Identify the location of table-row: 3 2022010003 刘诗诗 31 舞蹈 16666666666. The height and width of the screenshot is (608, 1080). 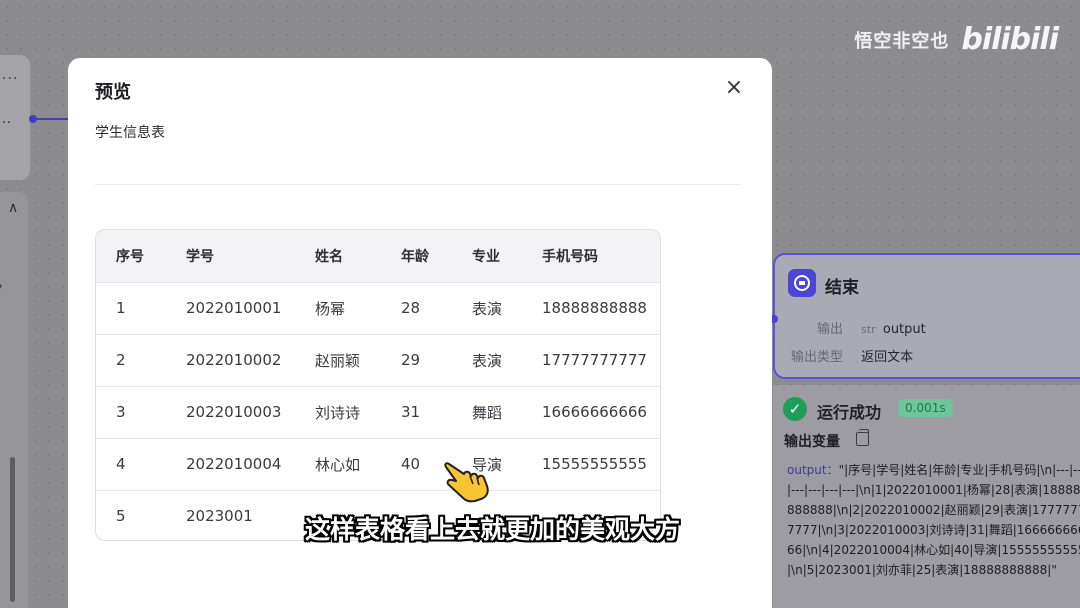
(378, 411).